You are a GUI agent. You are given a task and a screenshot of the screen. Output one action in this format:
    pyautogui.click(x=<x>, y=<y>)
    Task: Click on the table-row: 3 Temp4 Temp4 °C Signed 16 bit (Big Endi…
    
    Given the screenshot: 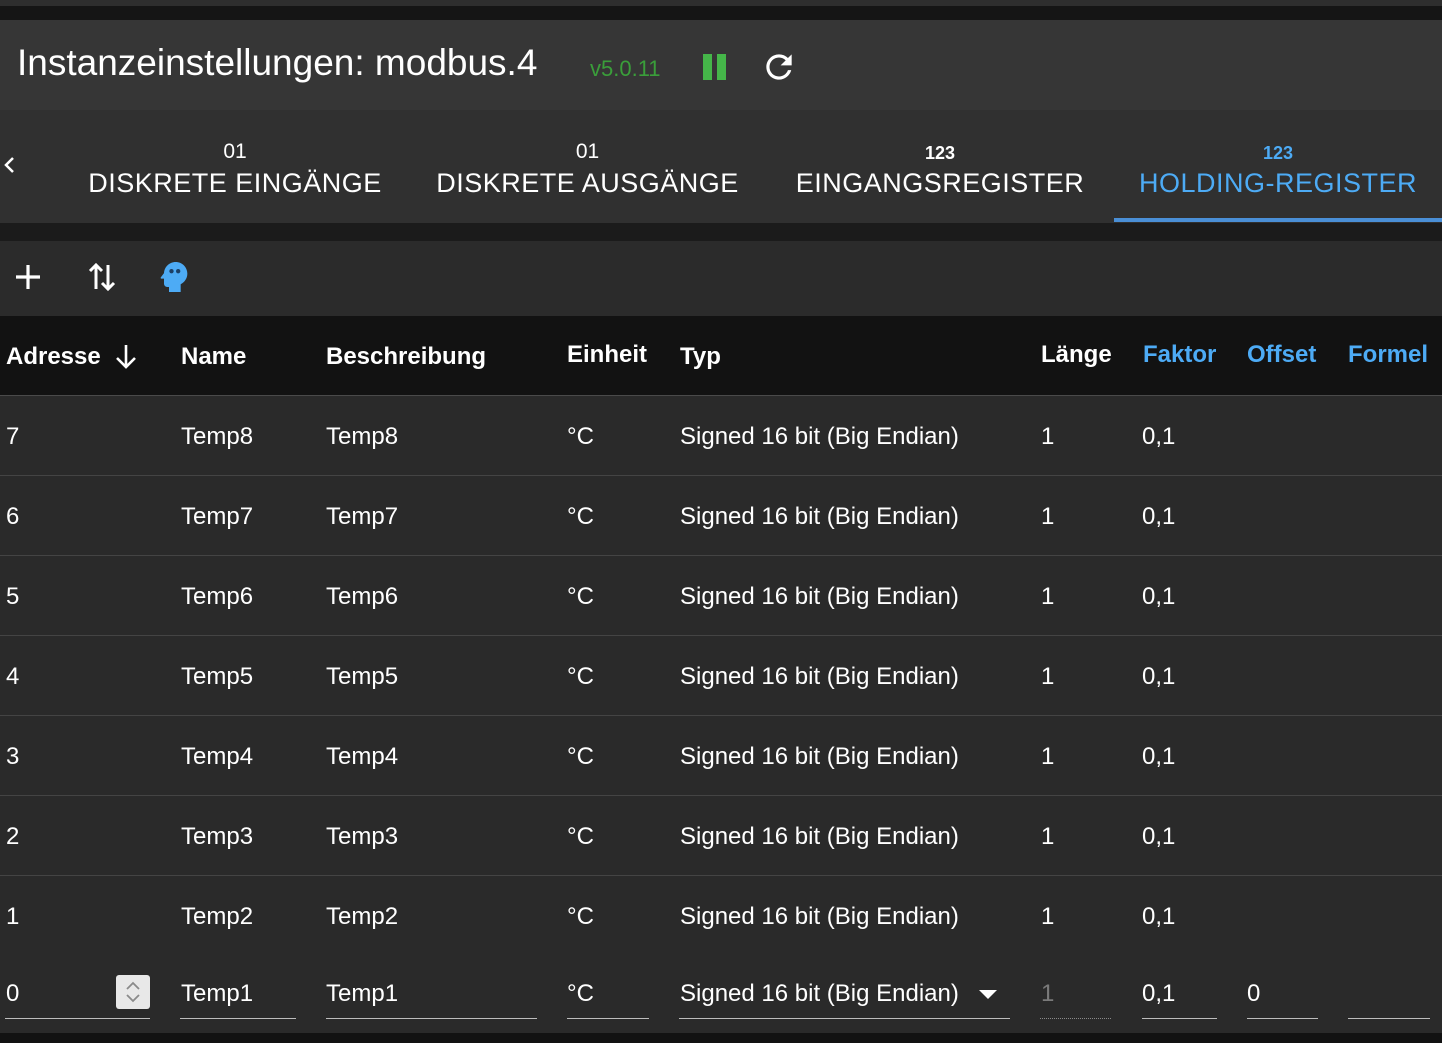 What is the action you would take?
    pyautogui.click(x=721, y=756)
    